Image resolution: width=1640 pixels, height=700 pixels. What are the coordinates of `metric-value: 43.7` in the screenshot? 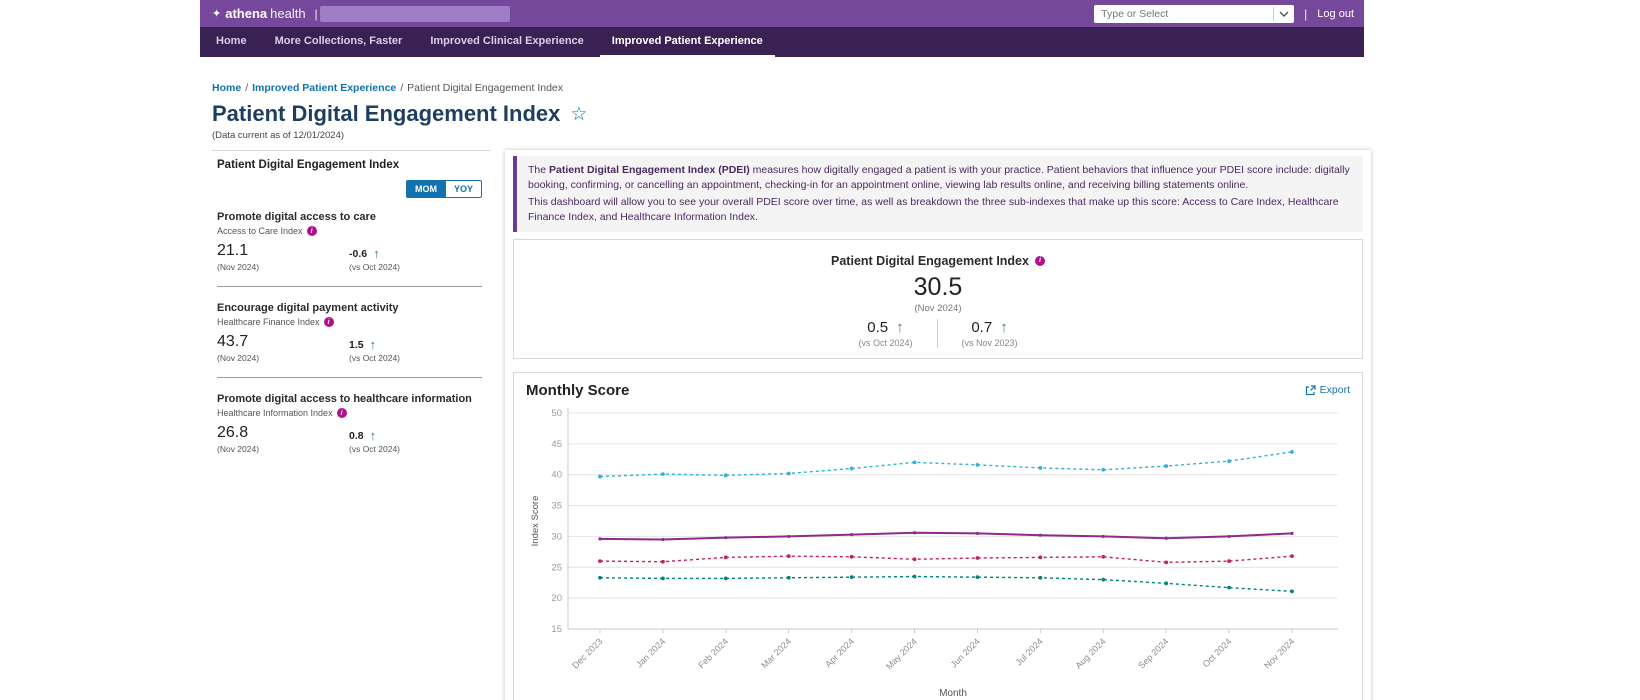 It's located at (233, 341).